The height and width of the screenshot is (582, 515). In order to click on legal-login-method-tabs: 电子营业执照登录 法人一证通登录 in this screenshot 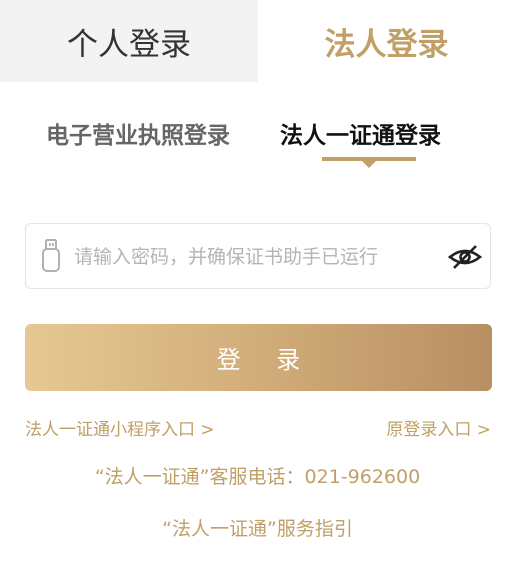, I will do `click(257, 146)`.